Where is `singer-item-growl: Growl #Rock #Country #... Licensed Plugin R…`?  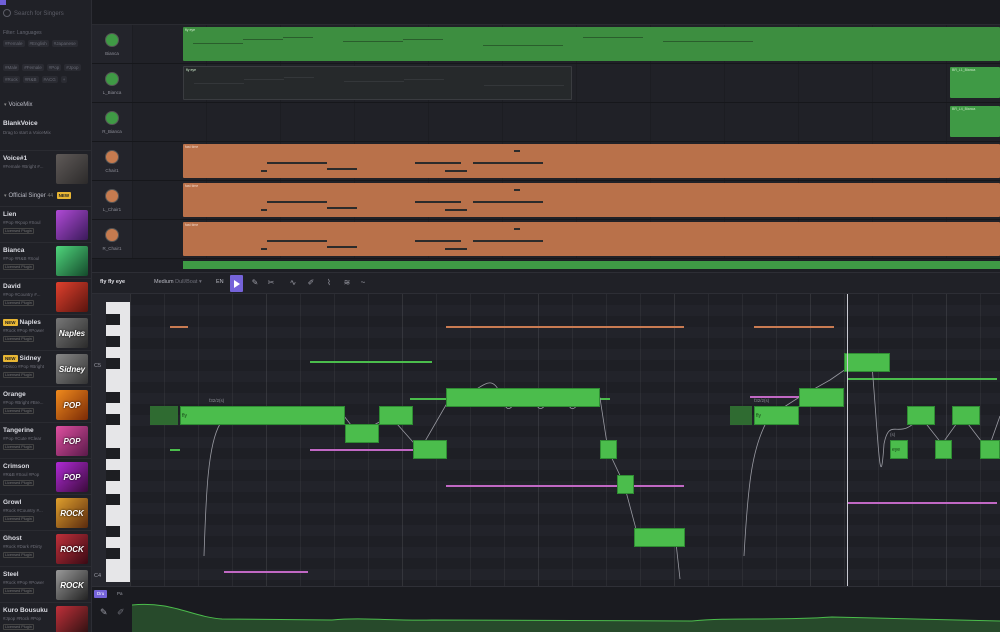
singer-item-growl: Growl #Rock #Country #... Licensed Plugin R… is located at coordinates (45, 512).